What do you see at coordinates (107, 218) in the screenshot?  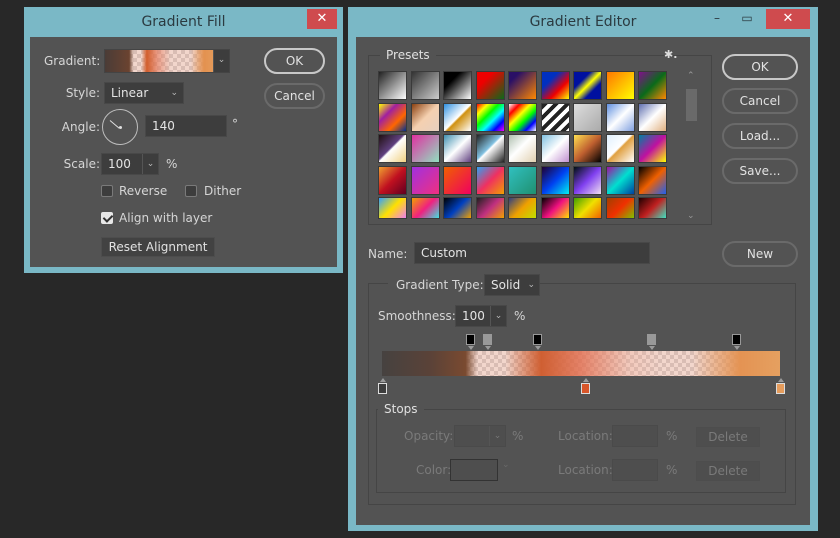 I see `align-with-layer-checkbox` at bounding box center [107, 218].